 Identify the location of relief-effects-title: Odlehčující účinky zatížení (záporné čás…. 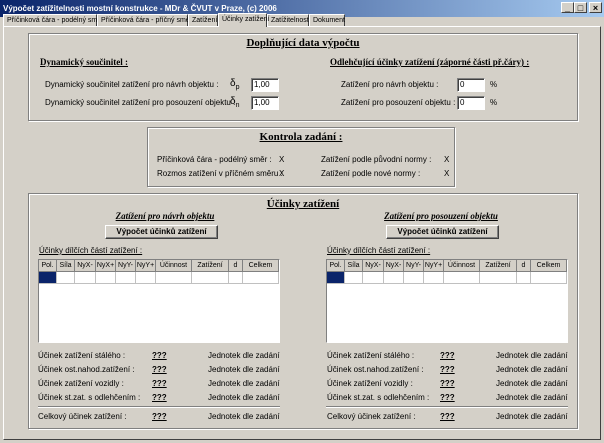
(430, 62).